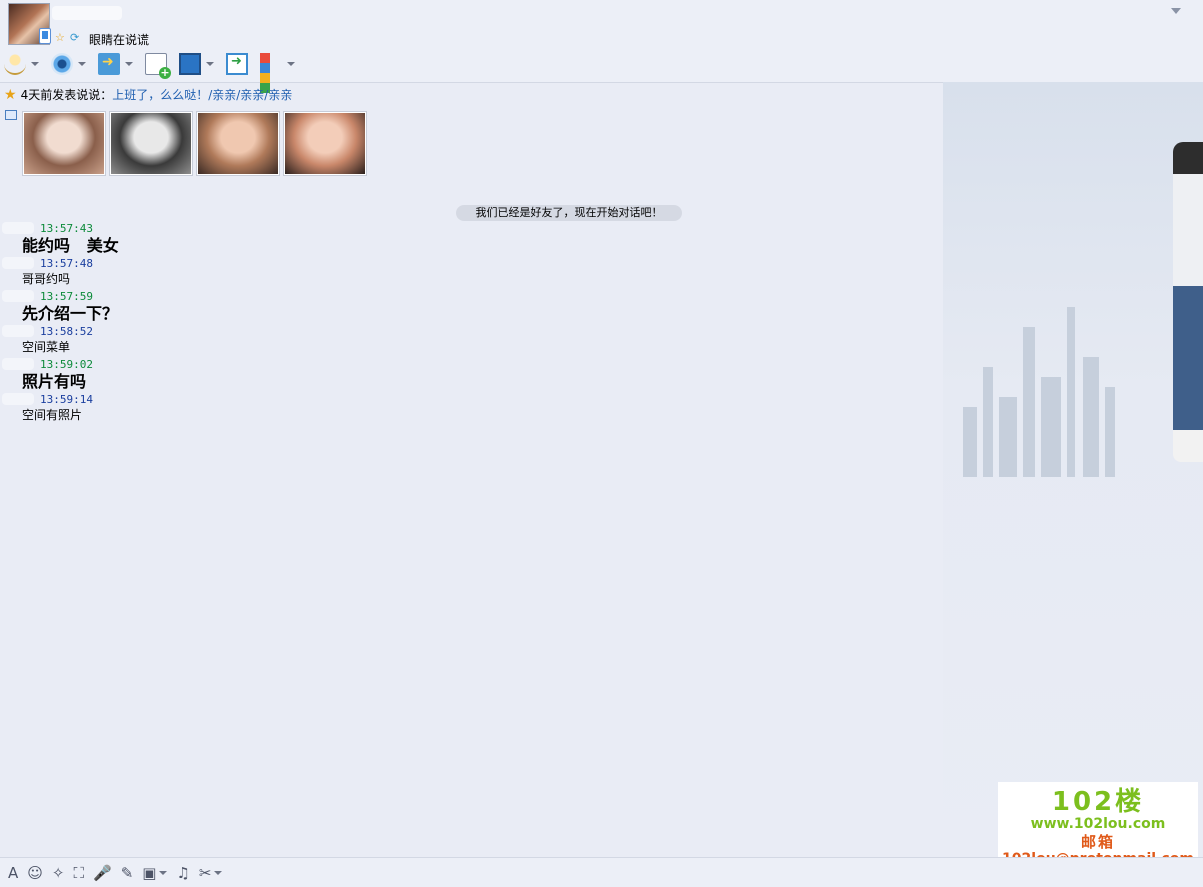 The width and height of the screenshot is (1203, 887). I want to click on header-menu-arrow-icon, so click(1176, 11).